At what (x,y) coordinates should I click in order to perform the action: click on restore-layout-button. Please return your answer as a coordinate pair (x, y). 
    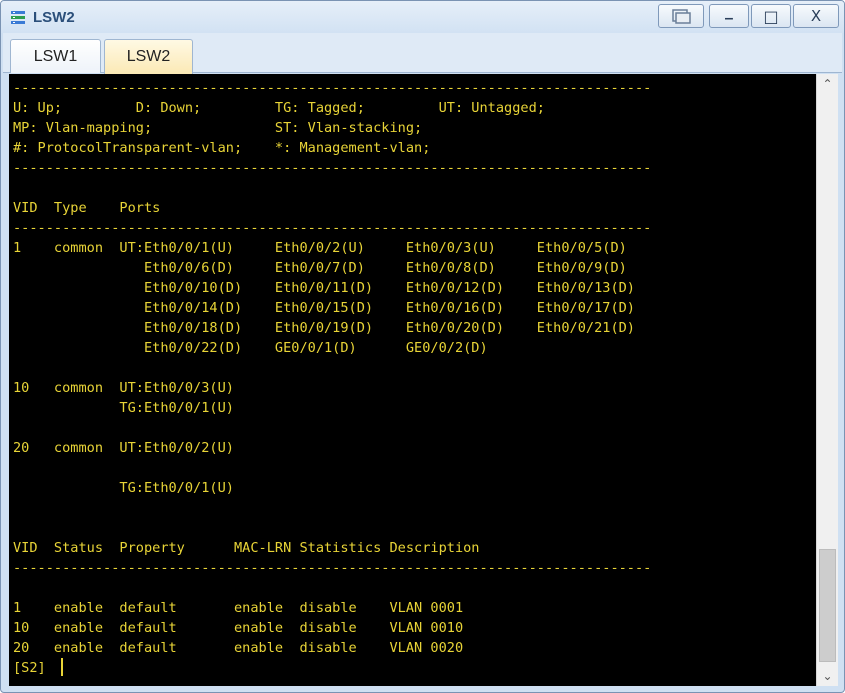
    Looking at the image, I should click on (681, 16).